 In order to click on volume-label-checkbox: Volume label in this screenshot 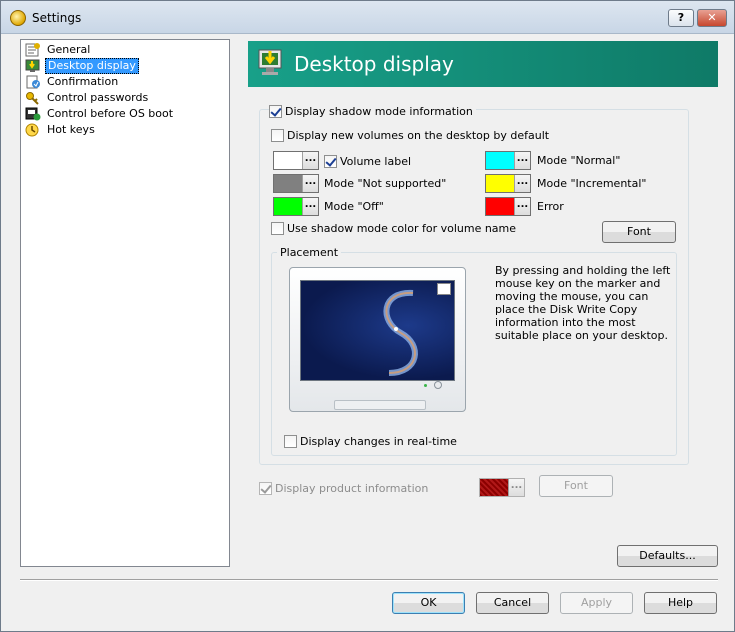, I will do `click(367, 161)`.